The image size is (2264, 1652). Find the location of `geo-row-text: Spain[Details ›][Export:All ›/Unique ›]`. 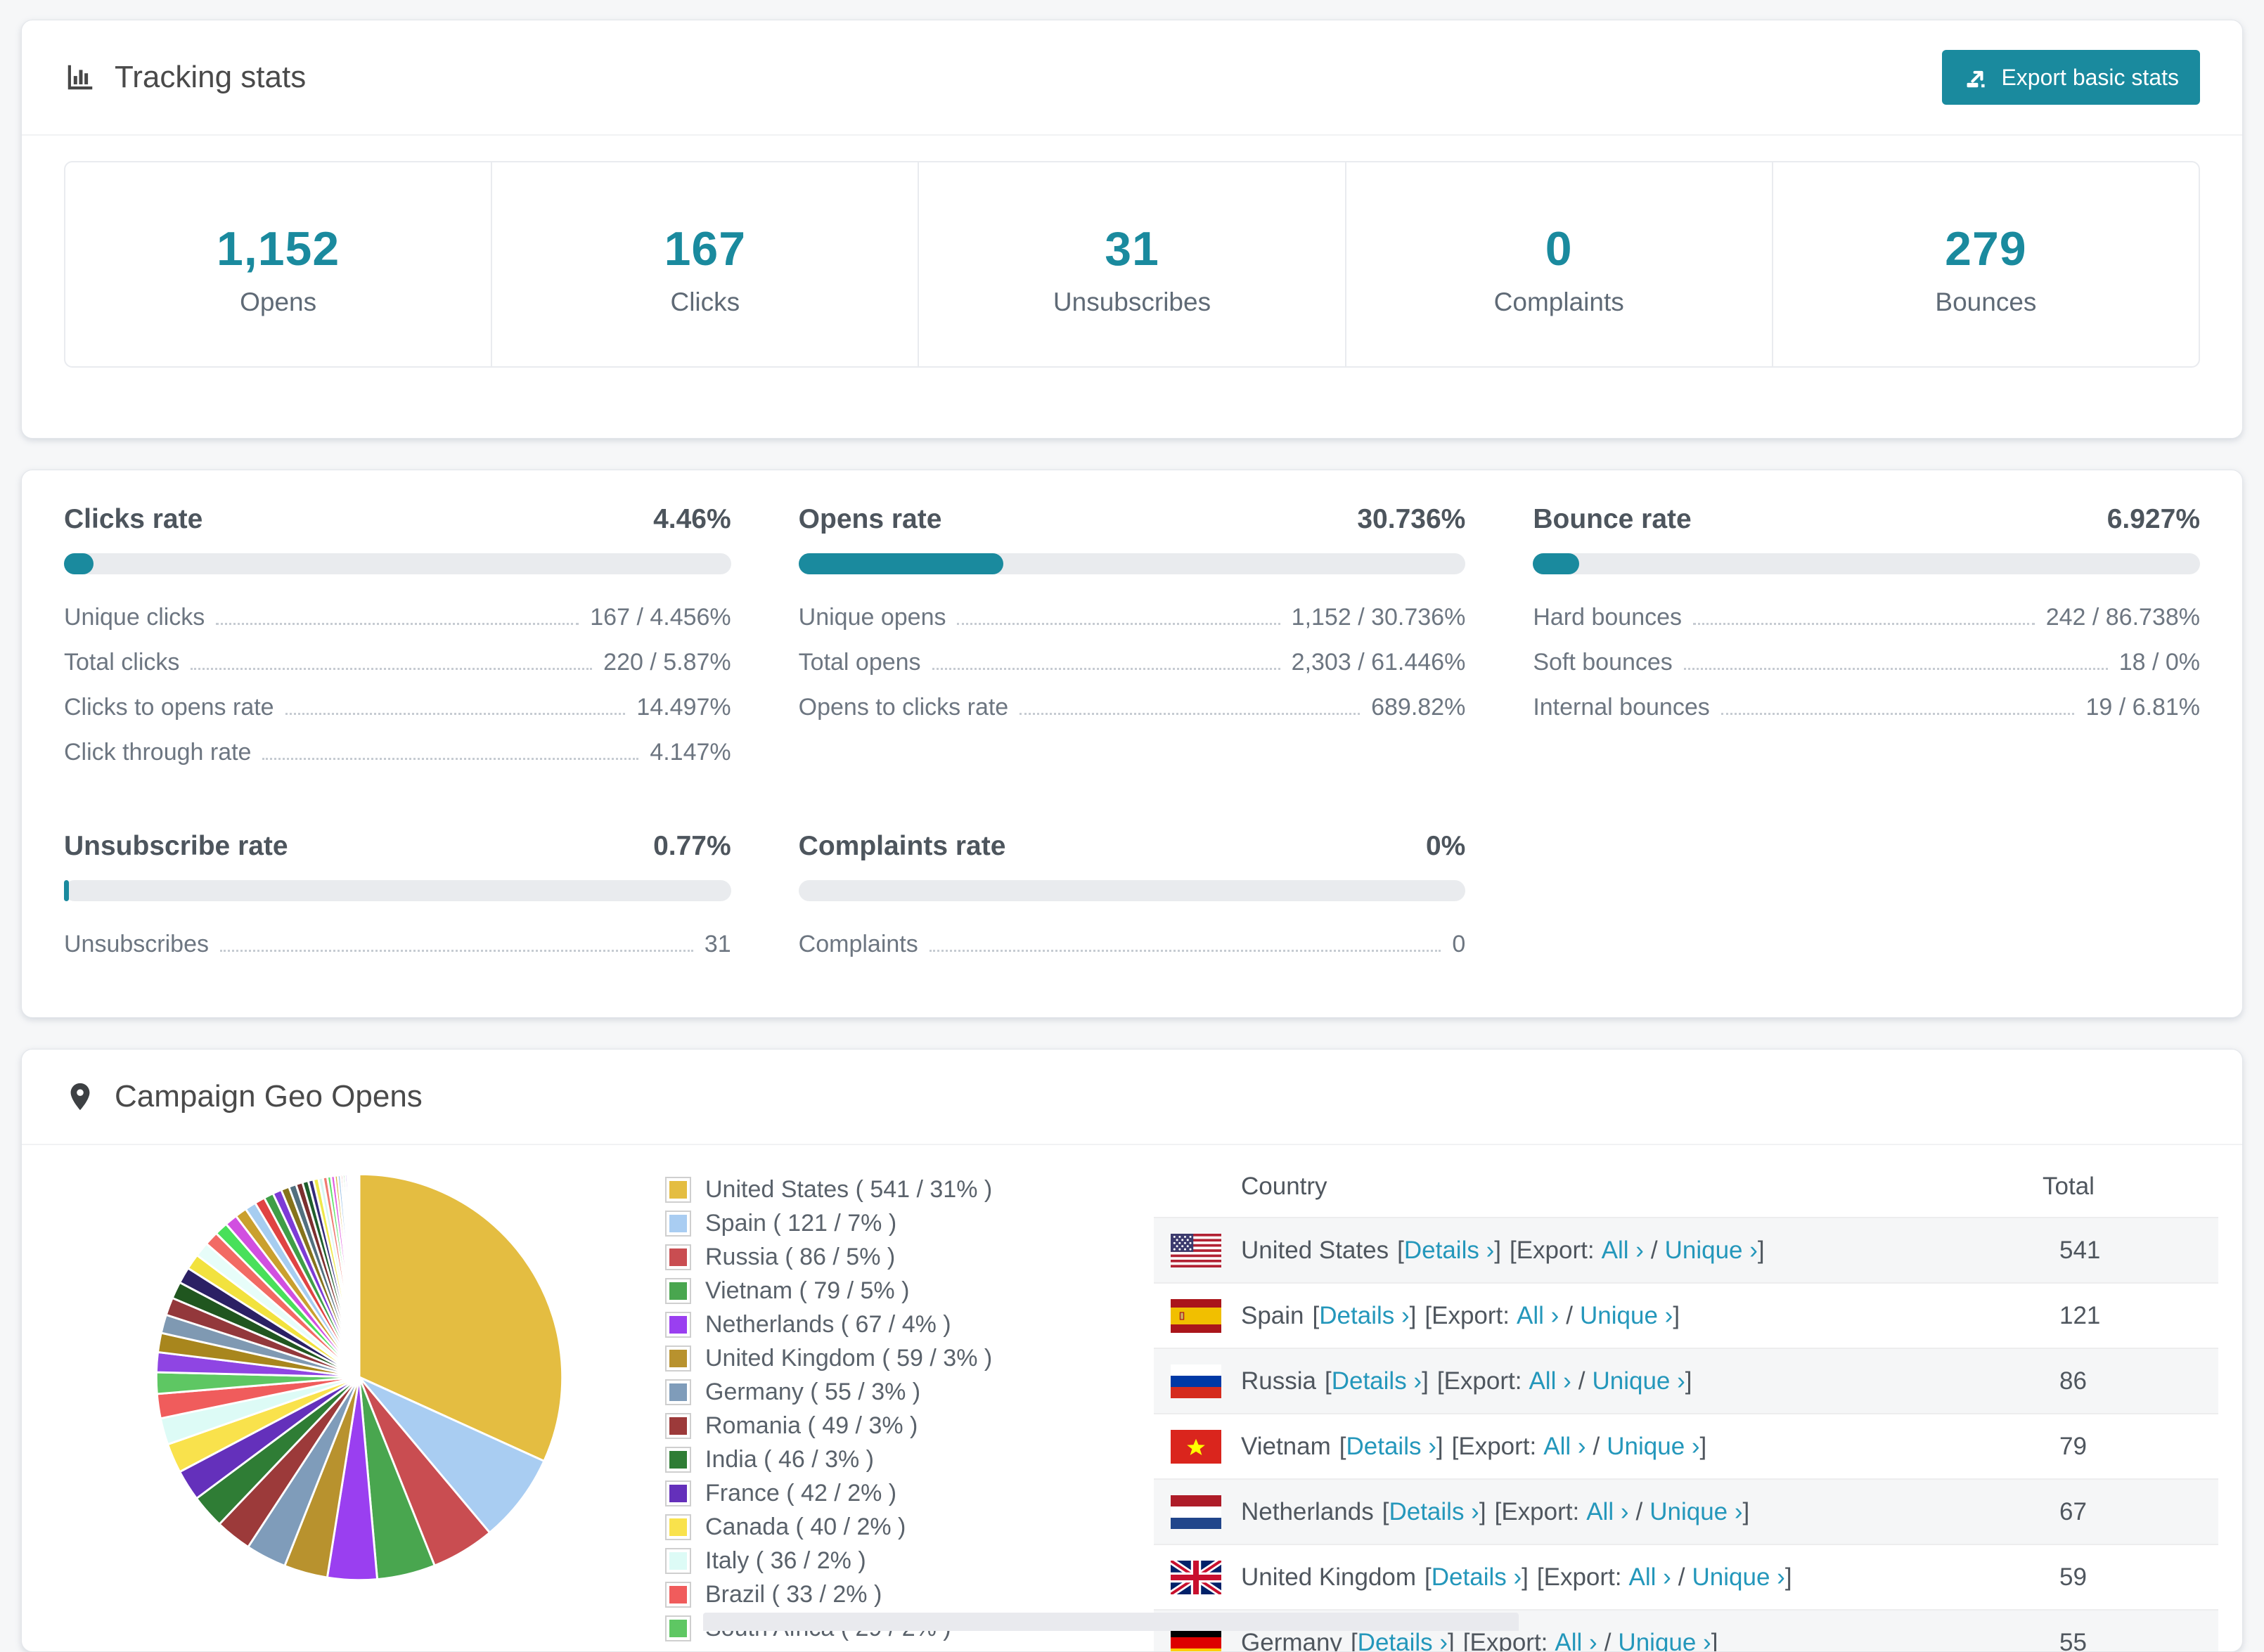

geo-row-text: Spain[Details ›][Export:All ›/Unique ›] is located at coordinates (1650, 1316).